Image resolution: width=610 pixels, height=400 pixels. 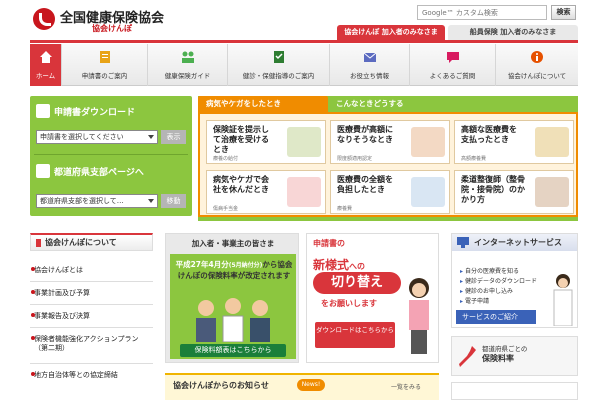 I want to click on card-insurance-card: 保険証を提示して治療を受けるとき 療養の給付, so click(x=266, y=142).